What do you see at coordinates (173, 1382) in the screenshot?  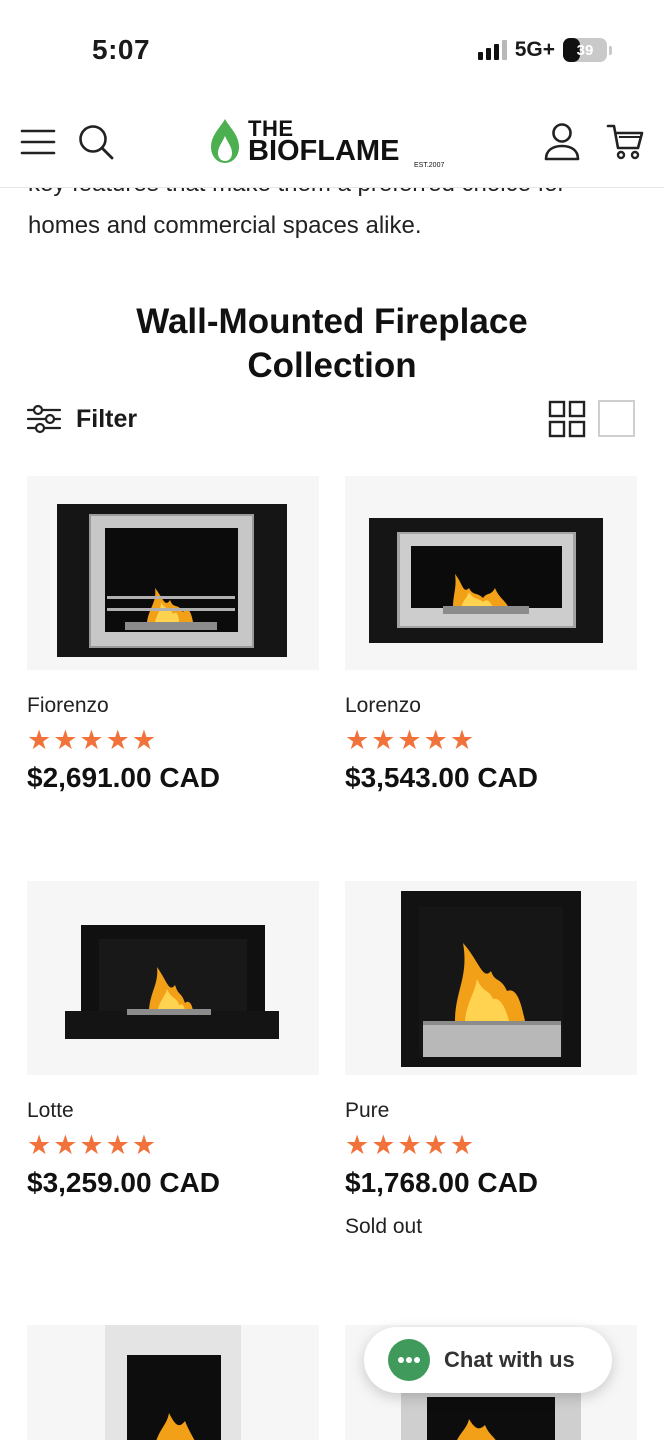 I see `product-card-partial-left` at bounding box center [173, 1382].